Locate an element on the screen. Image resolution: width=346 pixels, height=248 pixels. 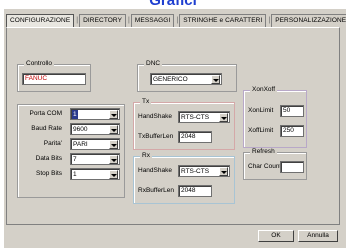
parita-value: PARI is located at coordinates (80, 144).